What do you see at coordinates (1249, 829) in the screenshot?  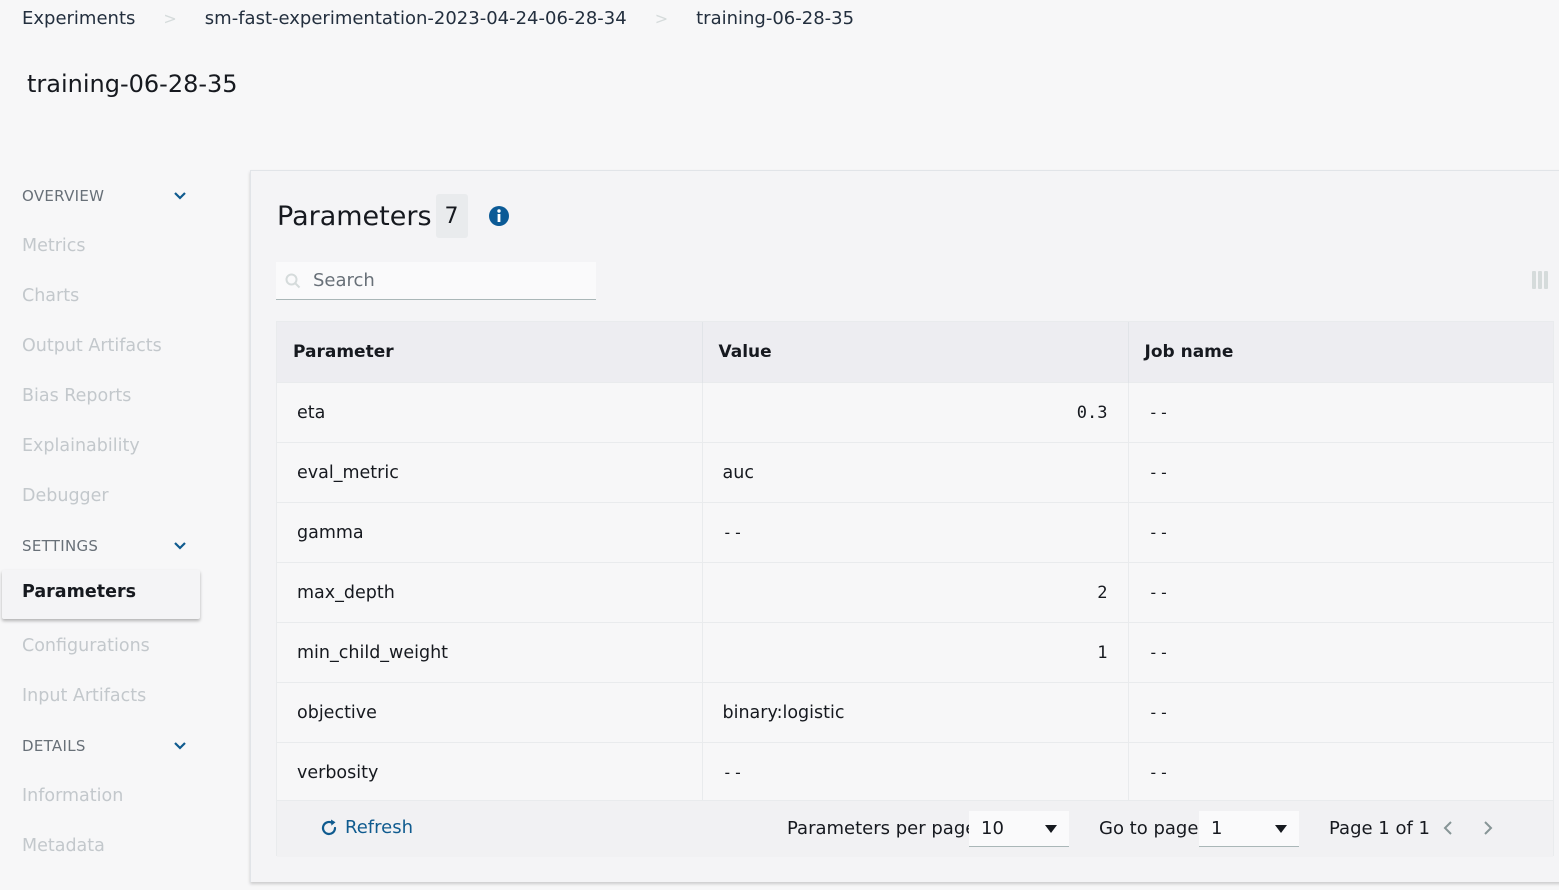 I see `goto-page-select: 1` at bounding box center [1249, 829].